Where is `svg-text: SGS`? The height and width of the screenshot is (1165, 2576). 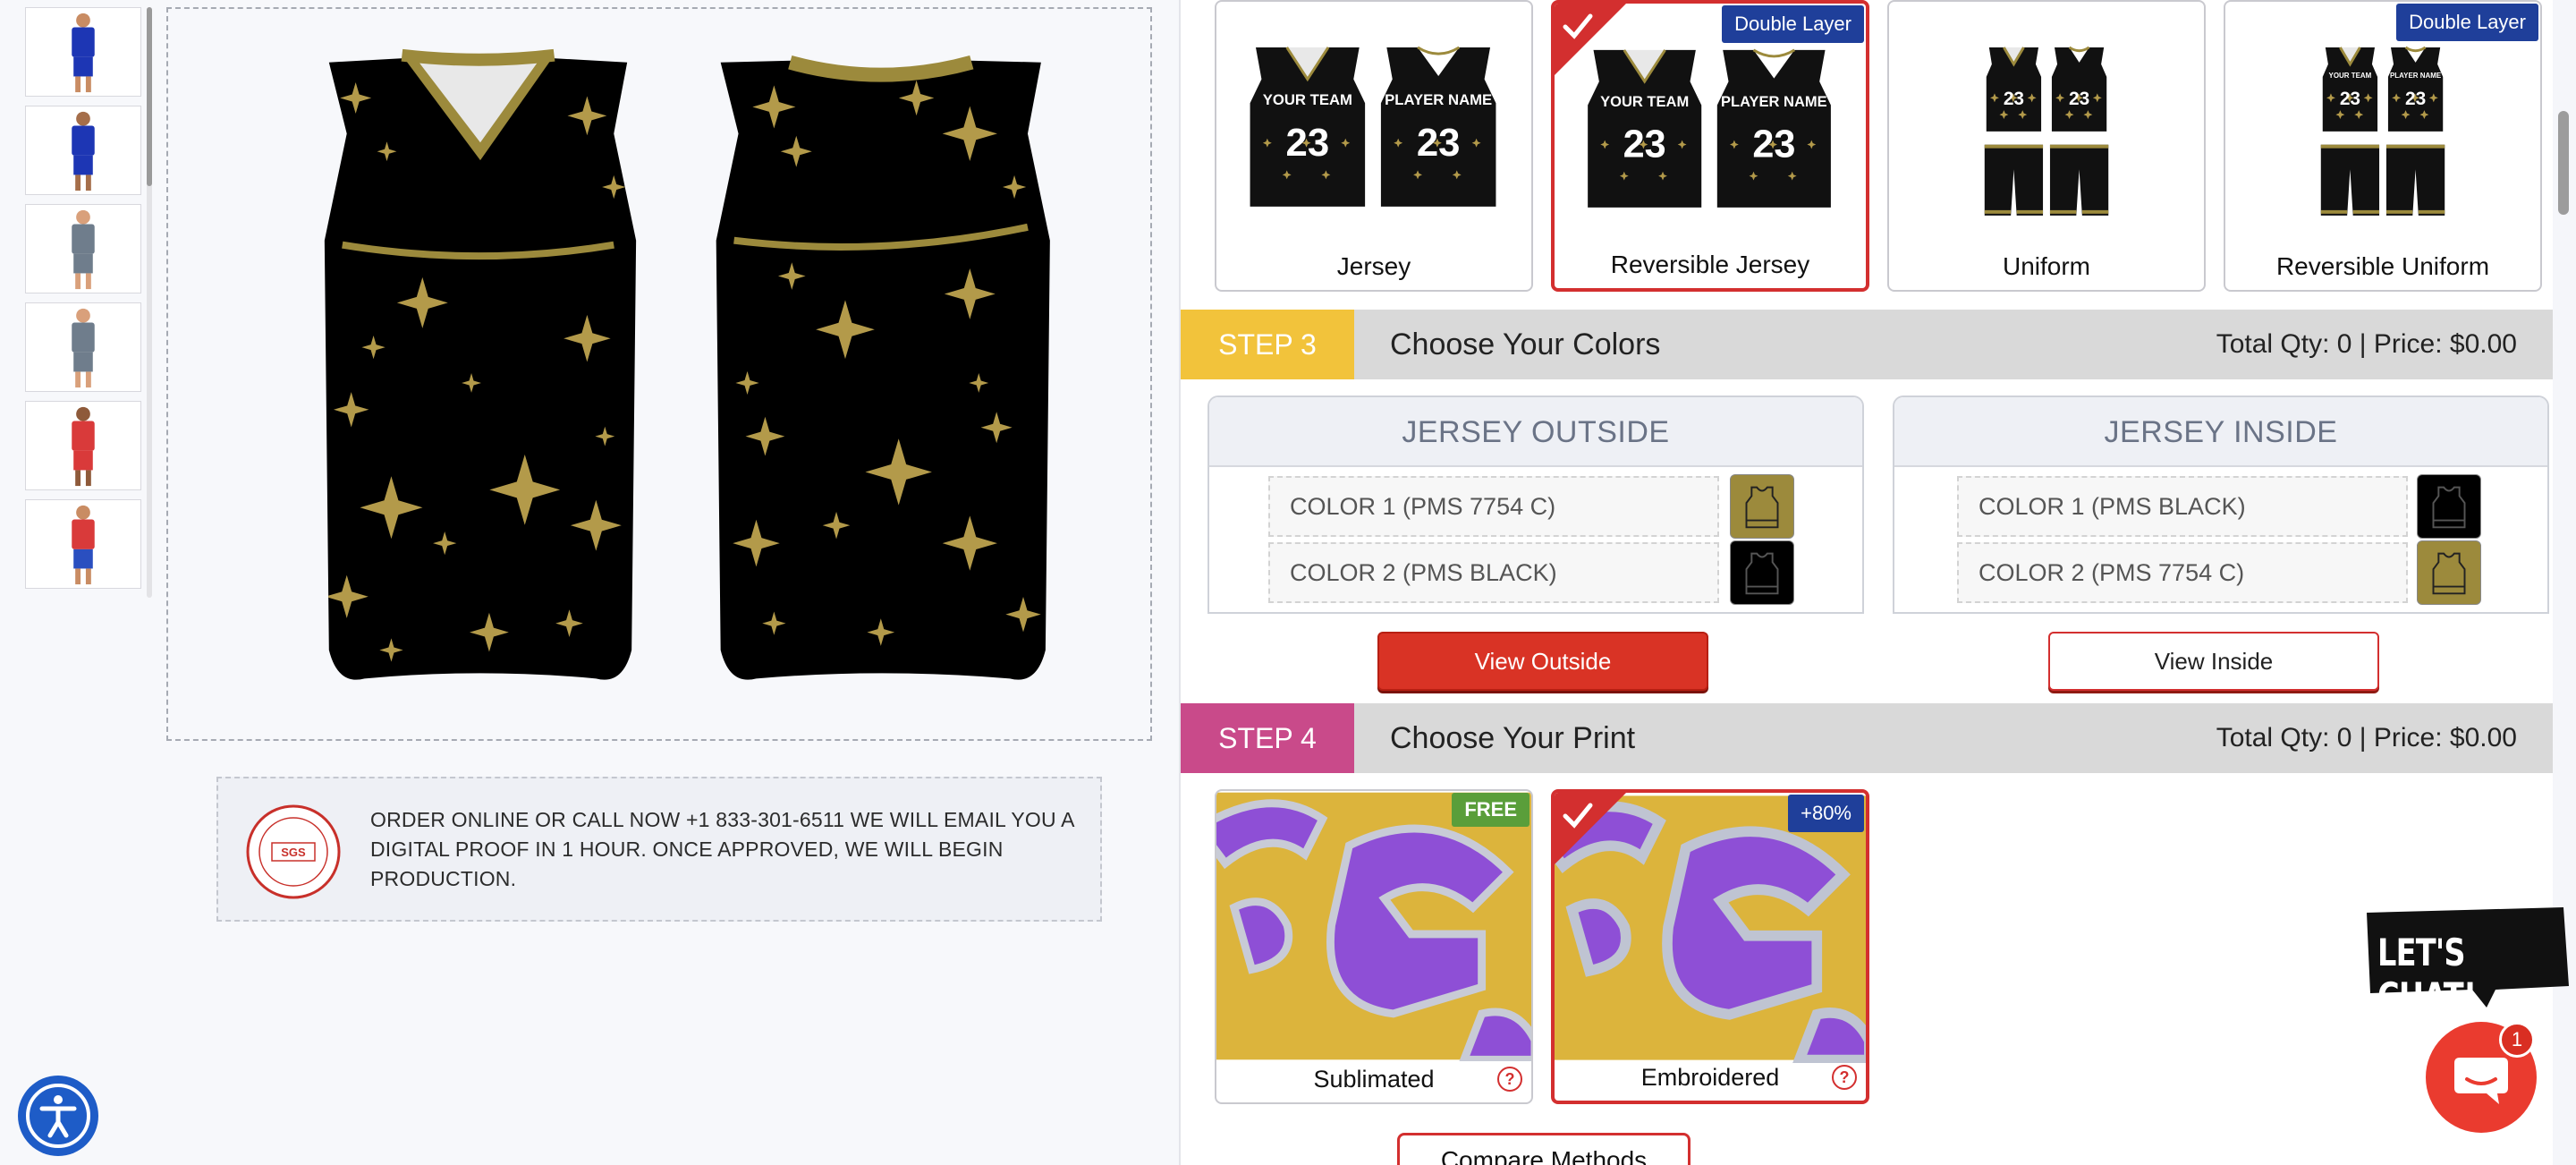 svg-text: SGS is located at coordinates (293, 853).